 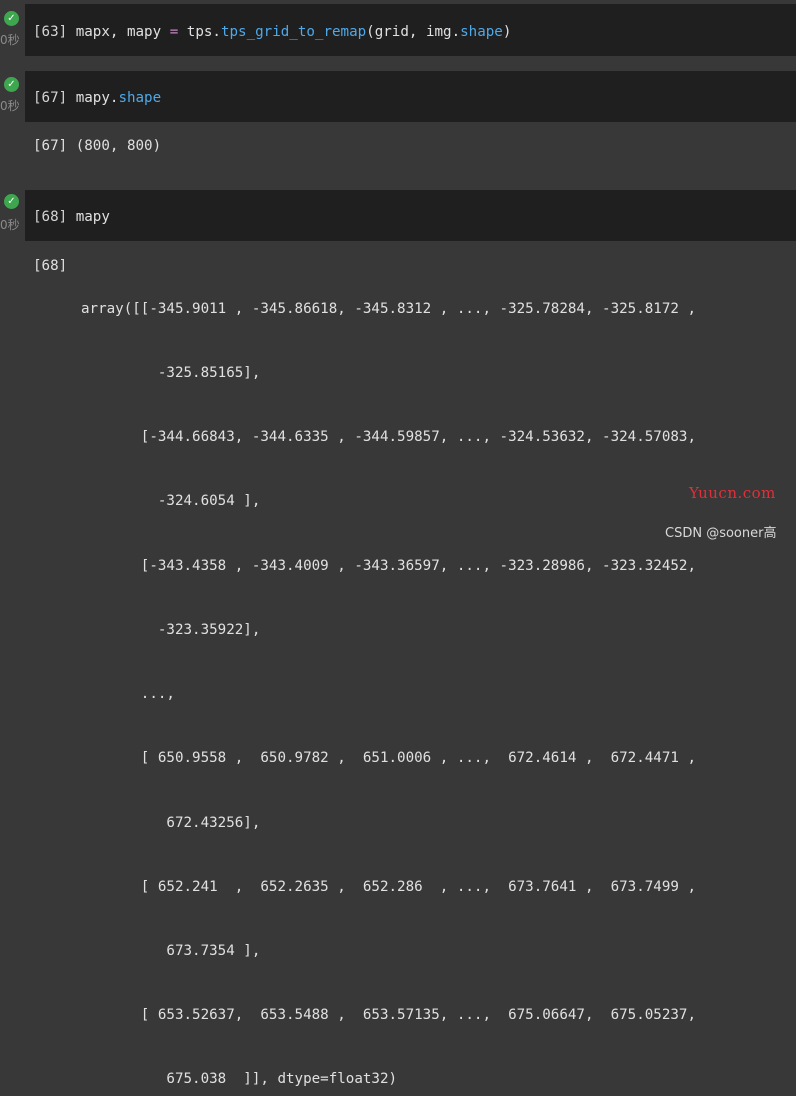 I want to click on output-line: 675.038 ]], dtype=float32), so click(x=388, y=1079).